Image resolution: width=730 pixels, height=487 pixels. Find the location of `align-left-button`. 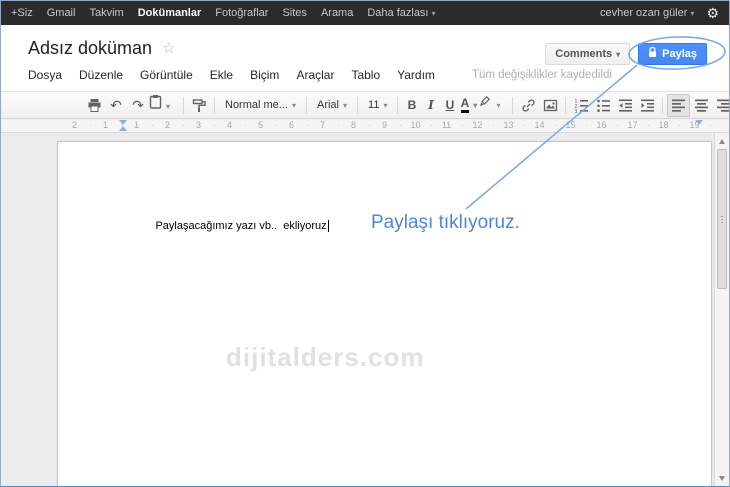

align-left-button is located at coordinates (679, 105).